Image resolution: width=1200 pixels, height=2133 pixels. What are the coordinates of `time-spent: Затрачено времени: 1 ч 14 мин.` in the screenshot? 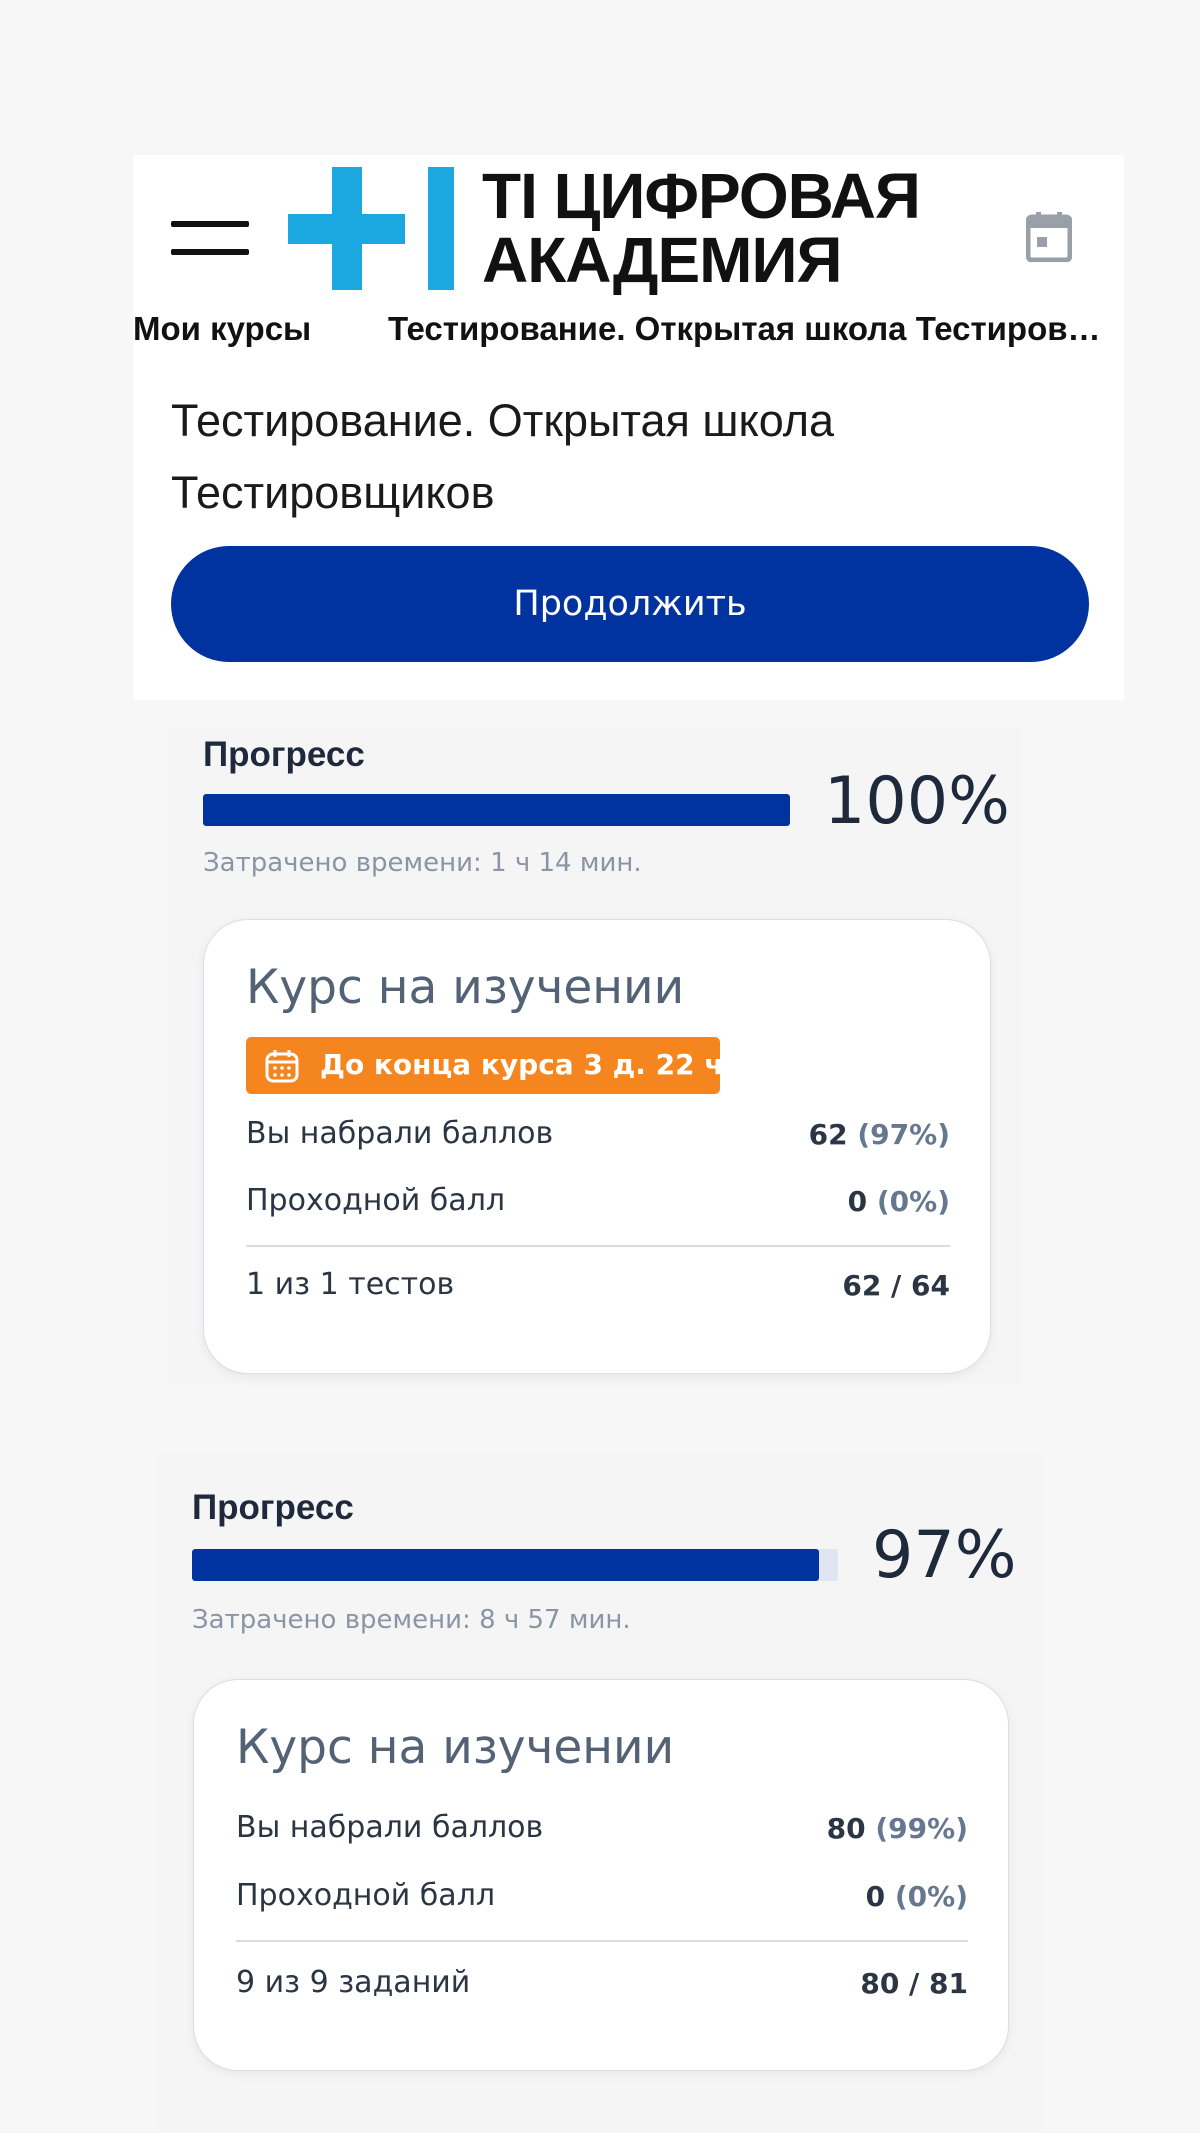 It's located at (422, 863).